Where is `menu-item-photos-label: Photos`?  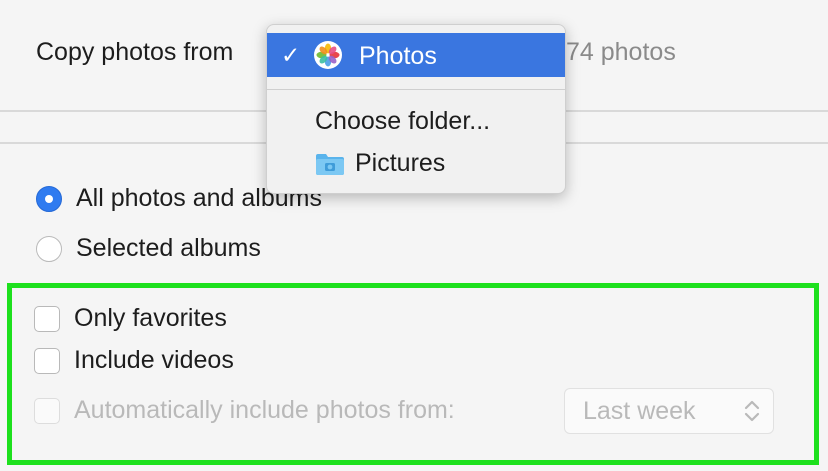 menu-item-photos-label: Photos is located at coordinates (398, 56).